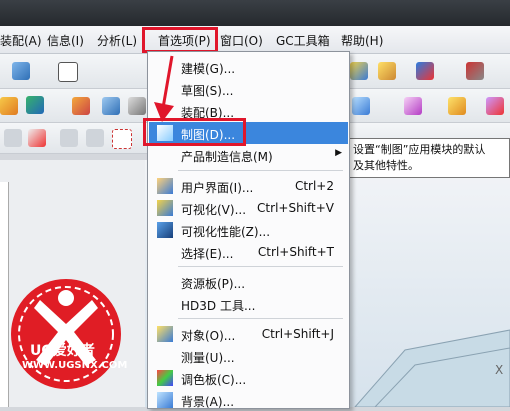 The height and width of the screenshot is (411, 510). What do you see at coordinates (68, 72) in the screenshot?
I see `info-icon` at bounding box center [68, 72].